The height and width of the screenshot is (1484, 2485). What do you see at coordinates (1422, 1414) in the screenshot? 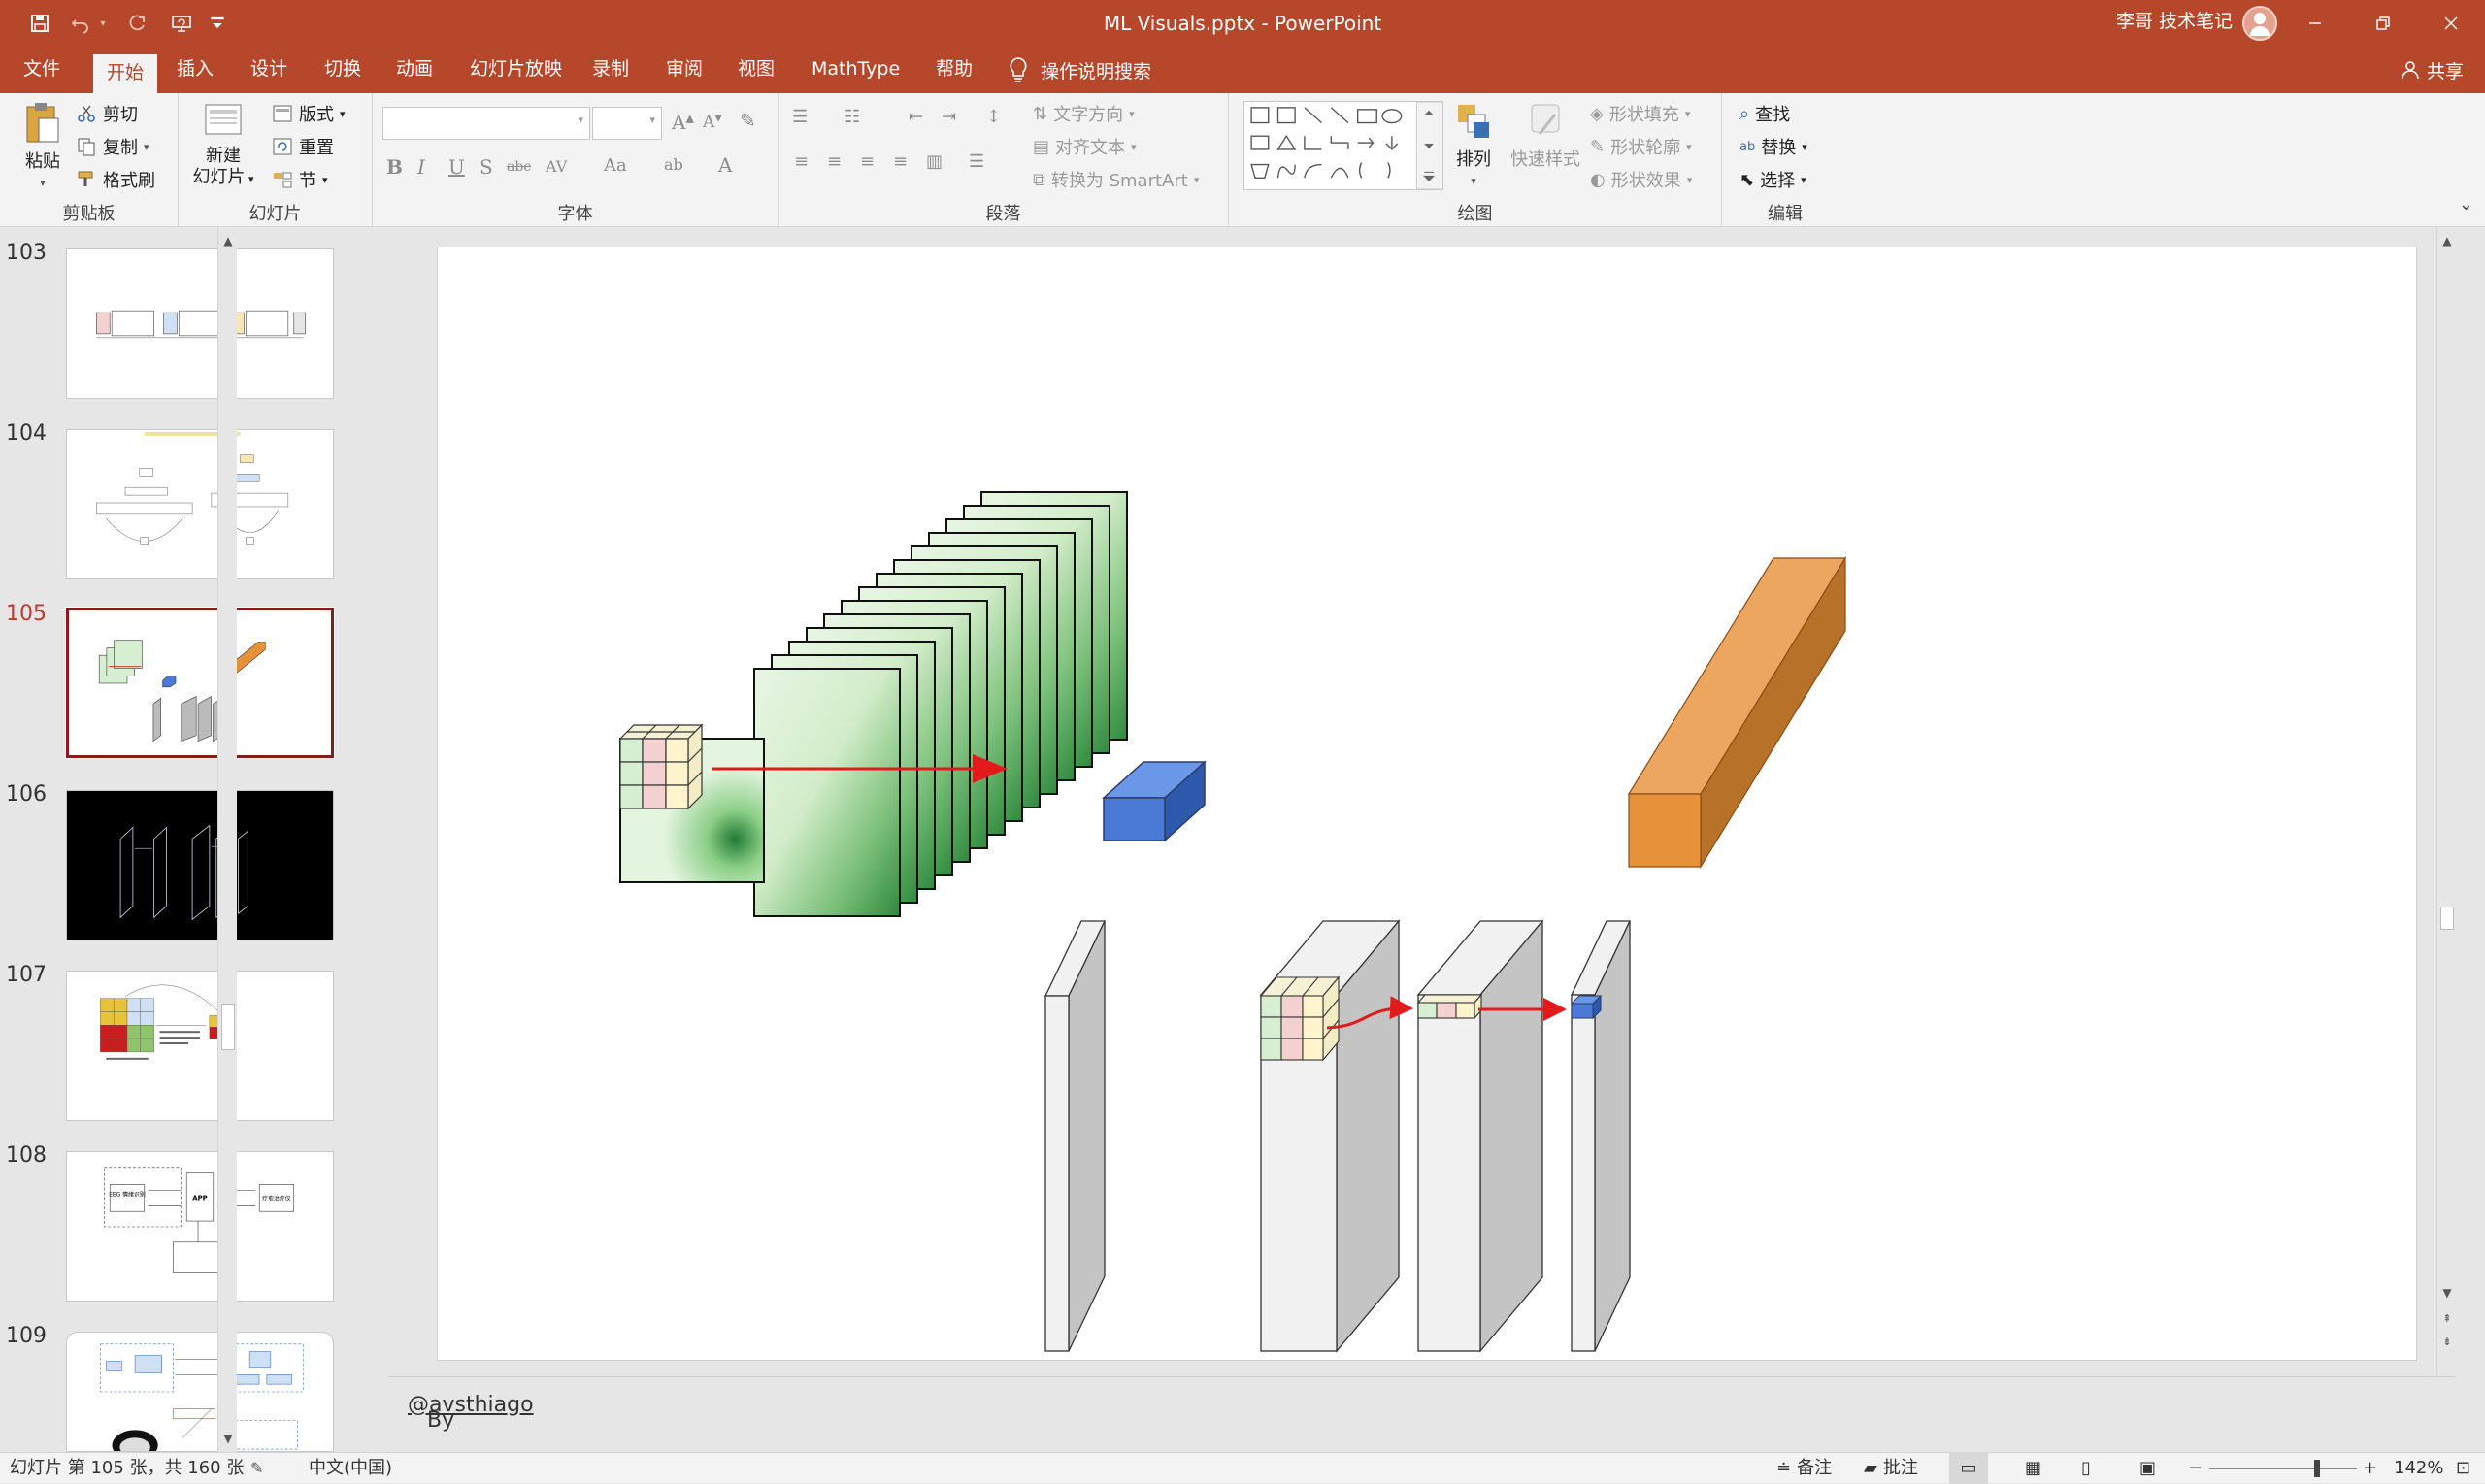
I see `notes-pane: By @avsthiago` at bounding box center [1422, 1414].